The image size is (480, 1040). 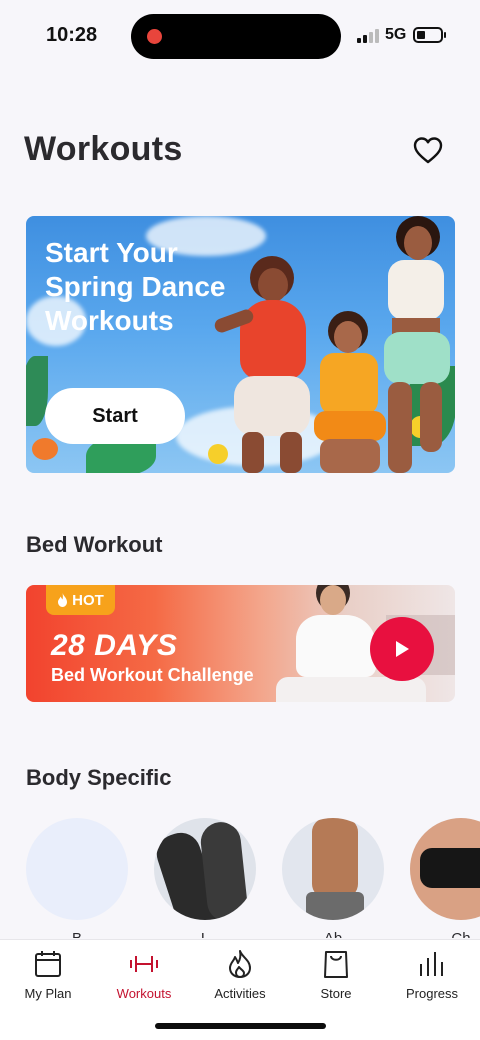 I want to click on body-part-item: Ab, so click(x=333, y=878).